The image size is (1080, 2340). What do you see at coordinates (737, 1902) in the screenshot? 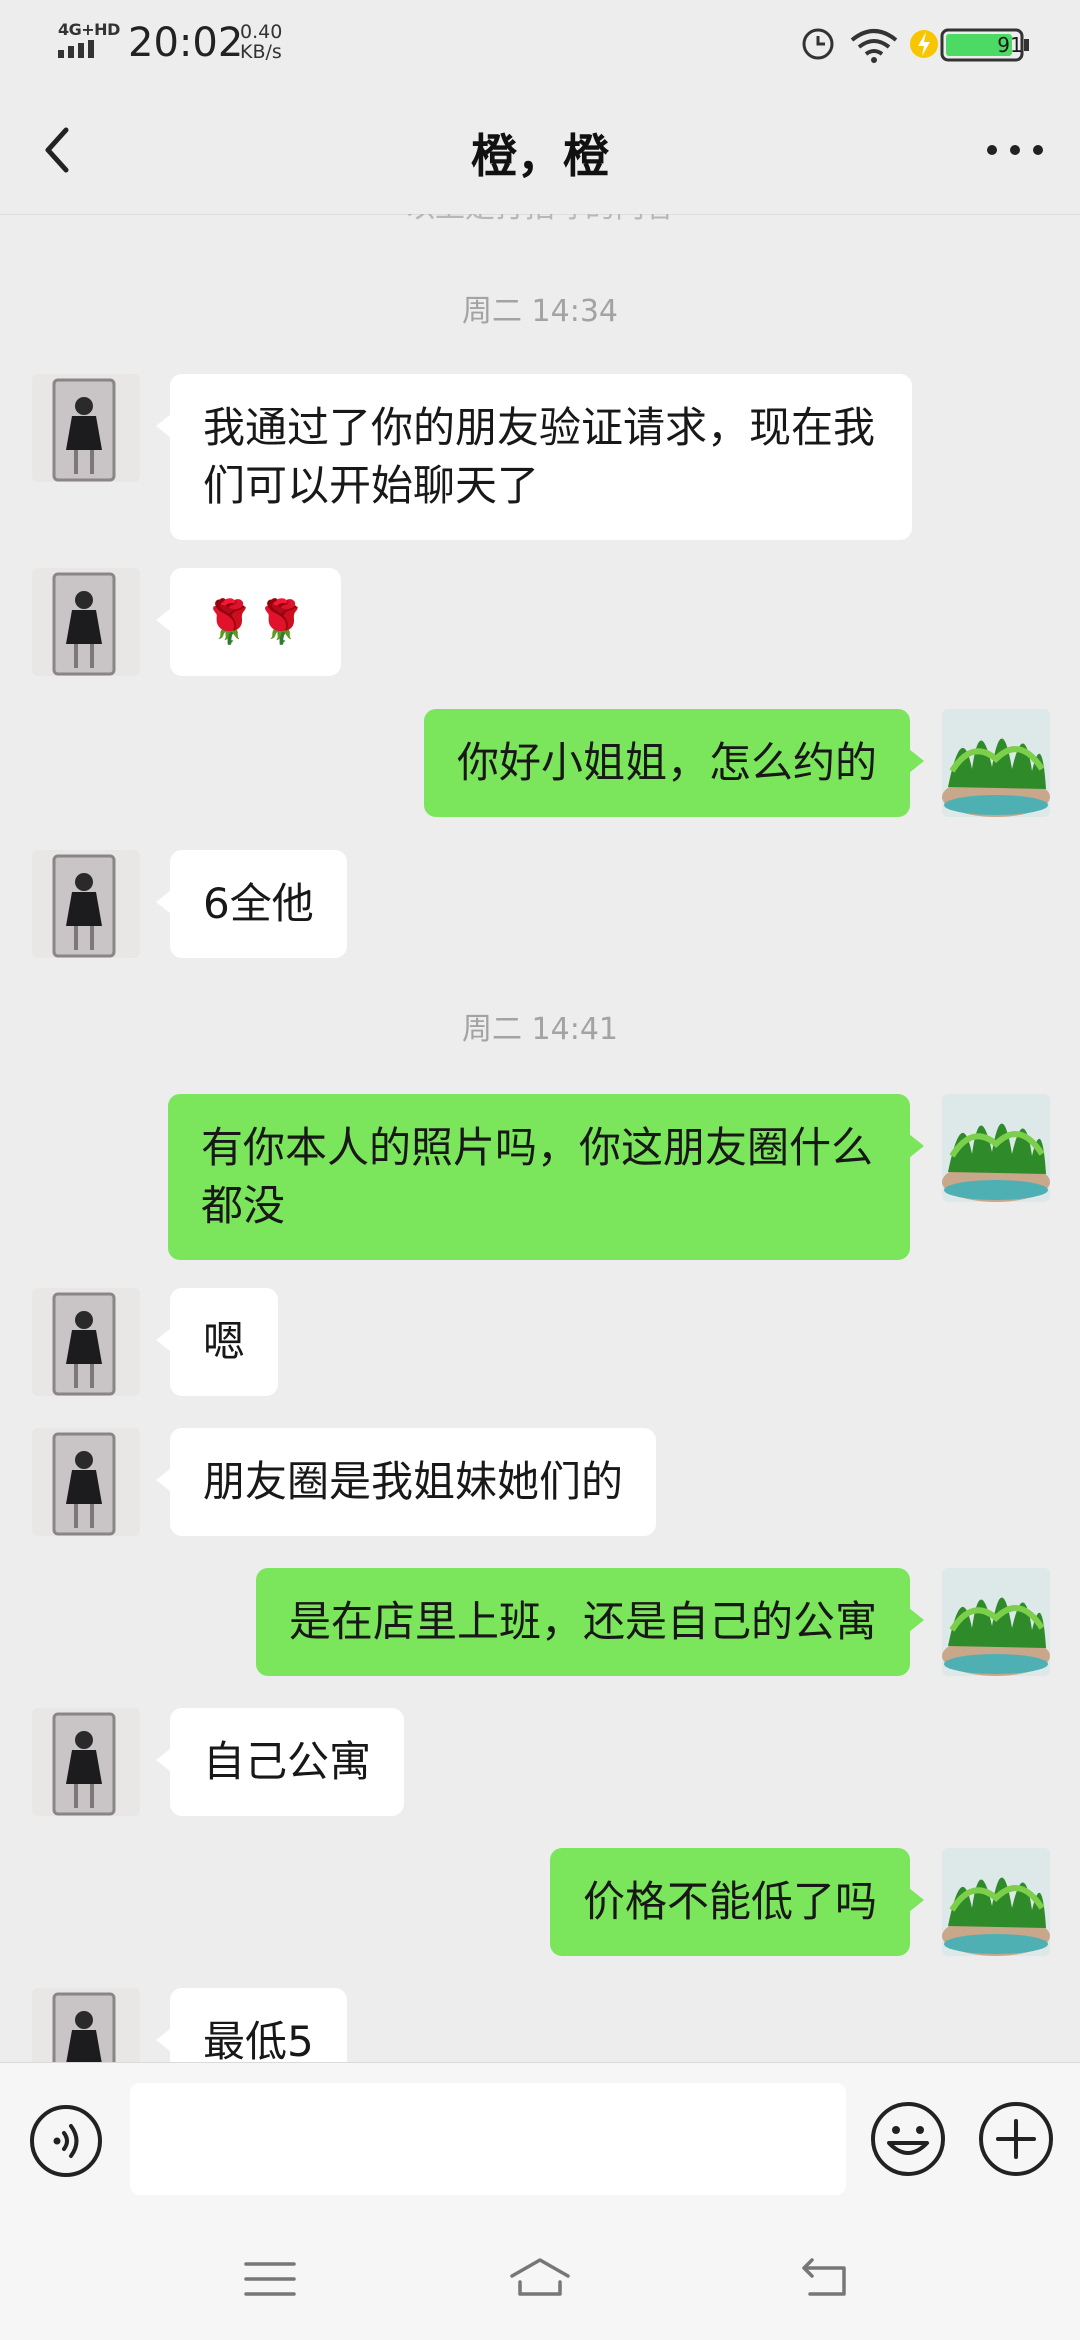
I see `message-bubble: 价格不能低了吗` at bounding box center [737, 1902].